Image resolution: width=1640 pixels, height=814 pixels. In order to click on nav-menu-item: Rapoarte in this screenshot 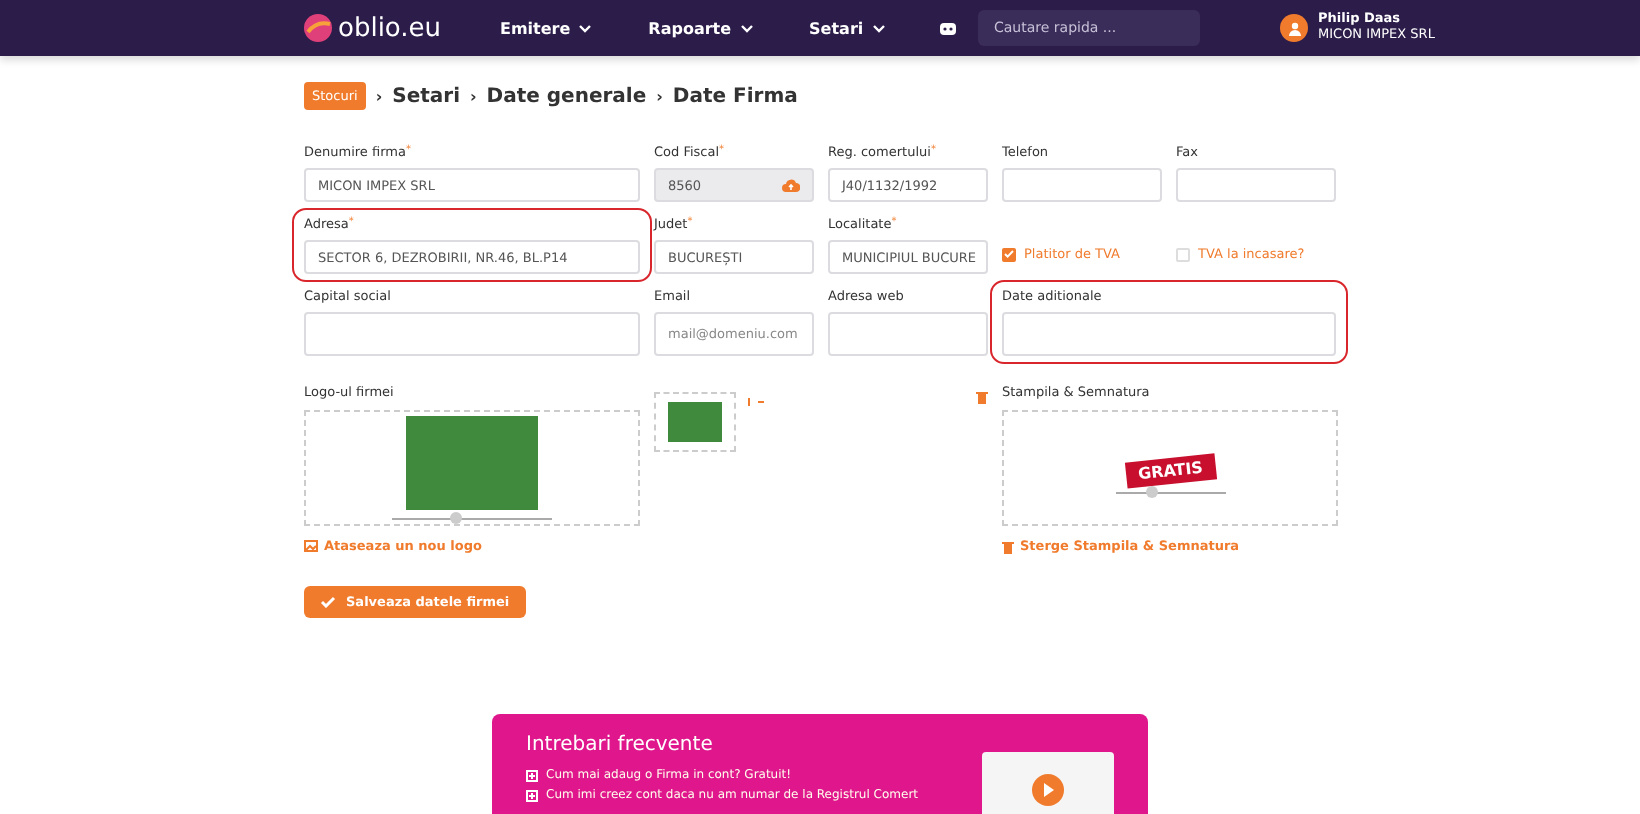, I will do `click(701, 28)`.